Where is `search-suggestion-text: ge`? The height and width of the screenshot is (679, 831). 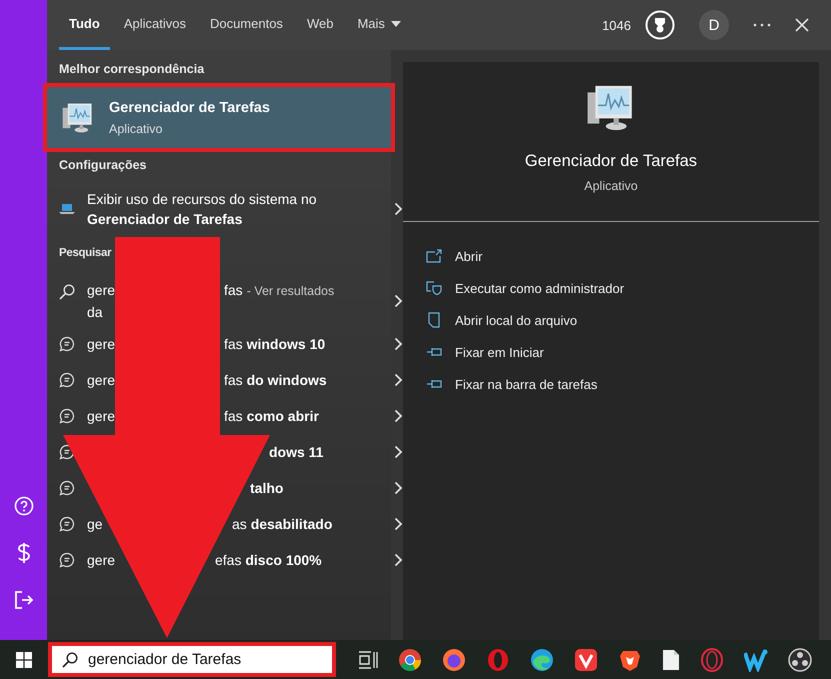
search-suggestion-text: ge is located at coordinates (95, 524).